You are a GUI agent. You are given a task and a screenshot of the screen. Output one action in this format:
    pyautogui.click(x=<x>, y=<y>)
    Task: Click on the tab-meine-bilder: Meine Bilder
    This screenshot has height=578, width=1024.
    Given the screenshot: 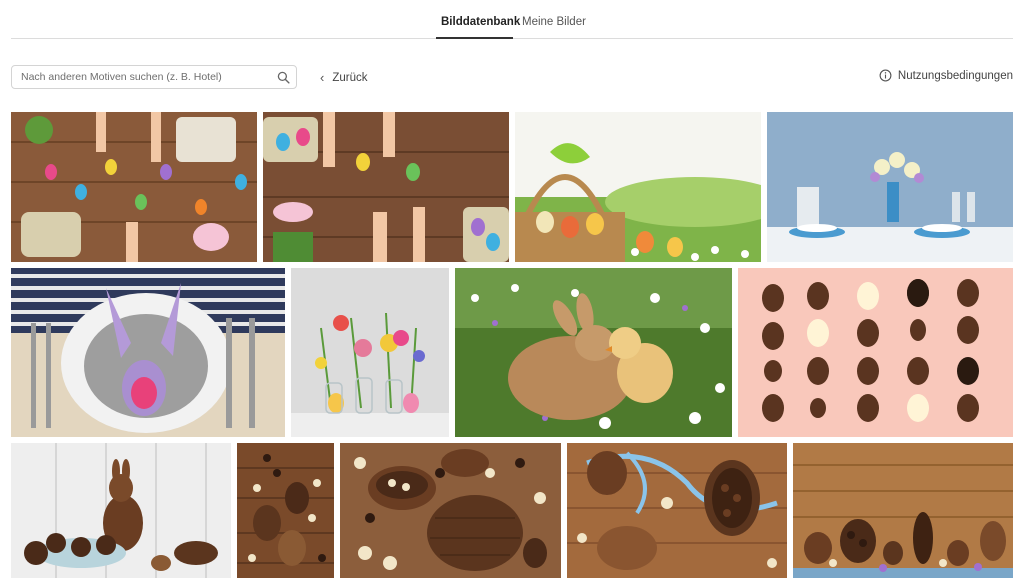 What is the action you would take?
    pyautogui.click(x=554, y=22)
    